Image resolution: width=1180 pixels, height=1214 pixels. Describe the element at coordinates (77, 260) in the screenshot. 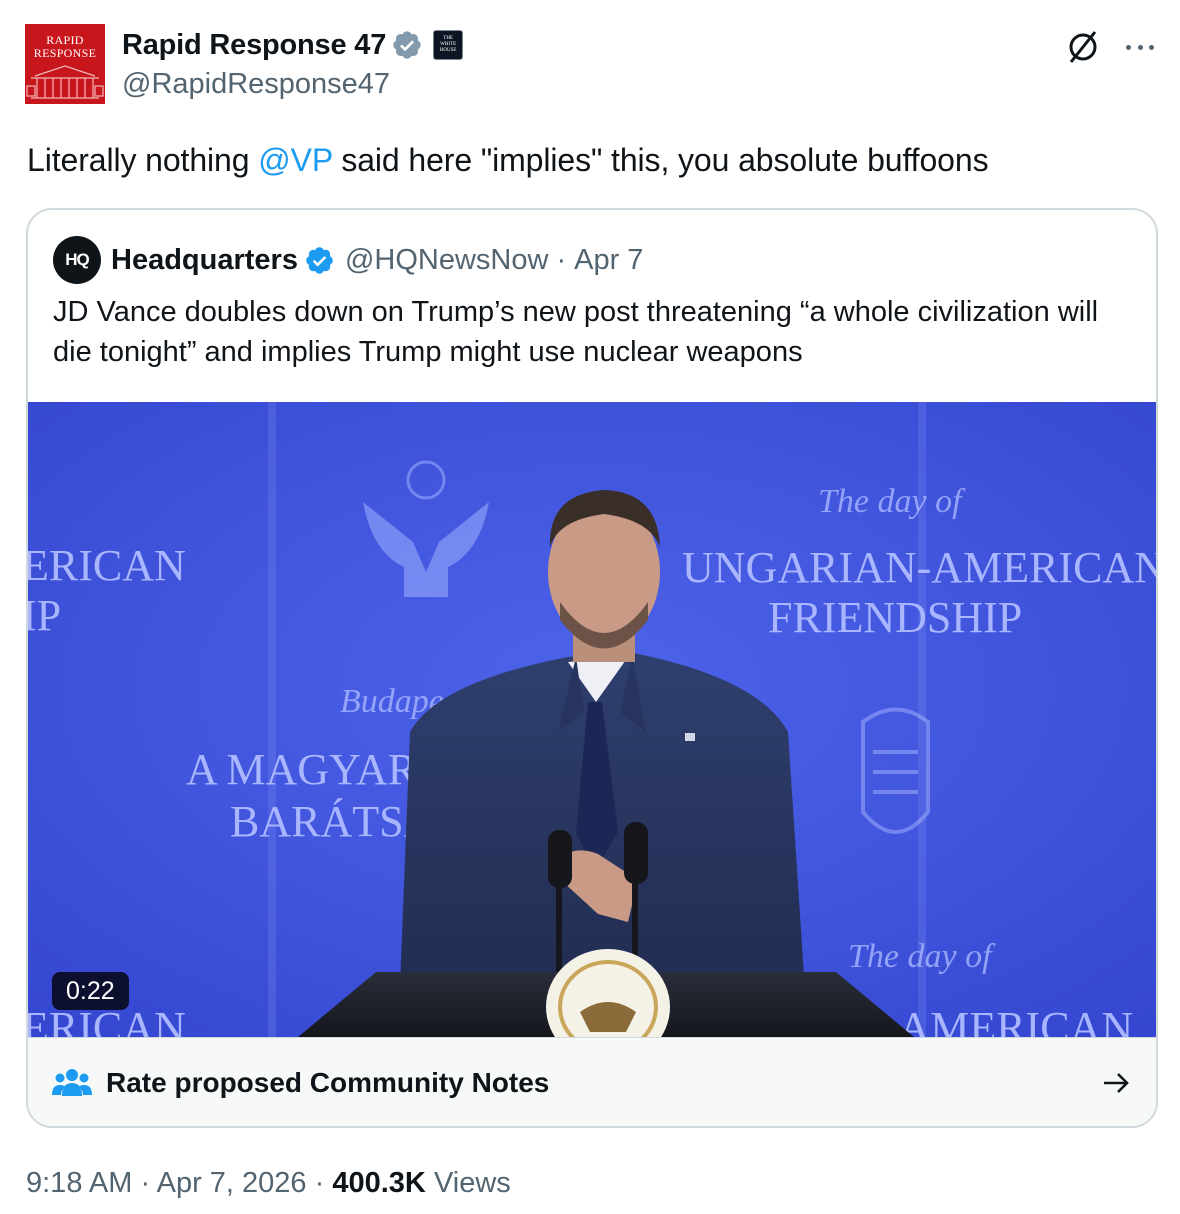

I see `quoted-author-avatar: HQ` at that location.